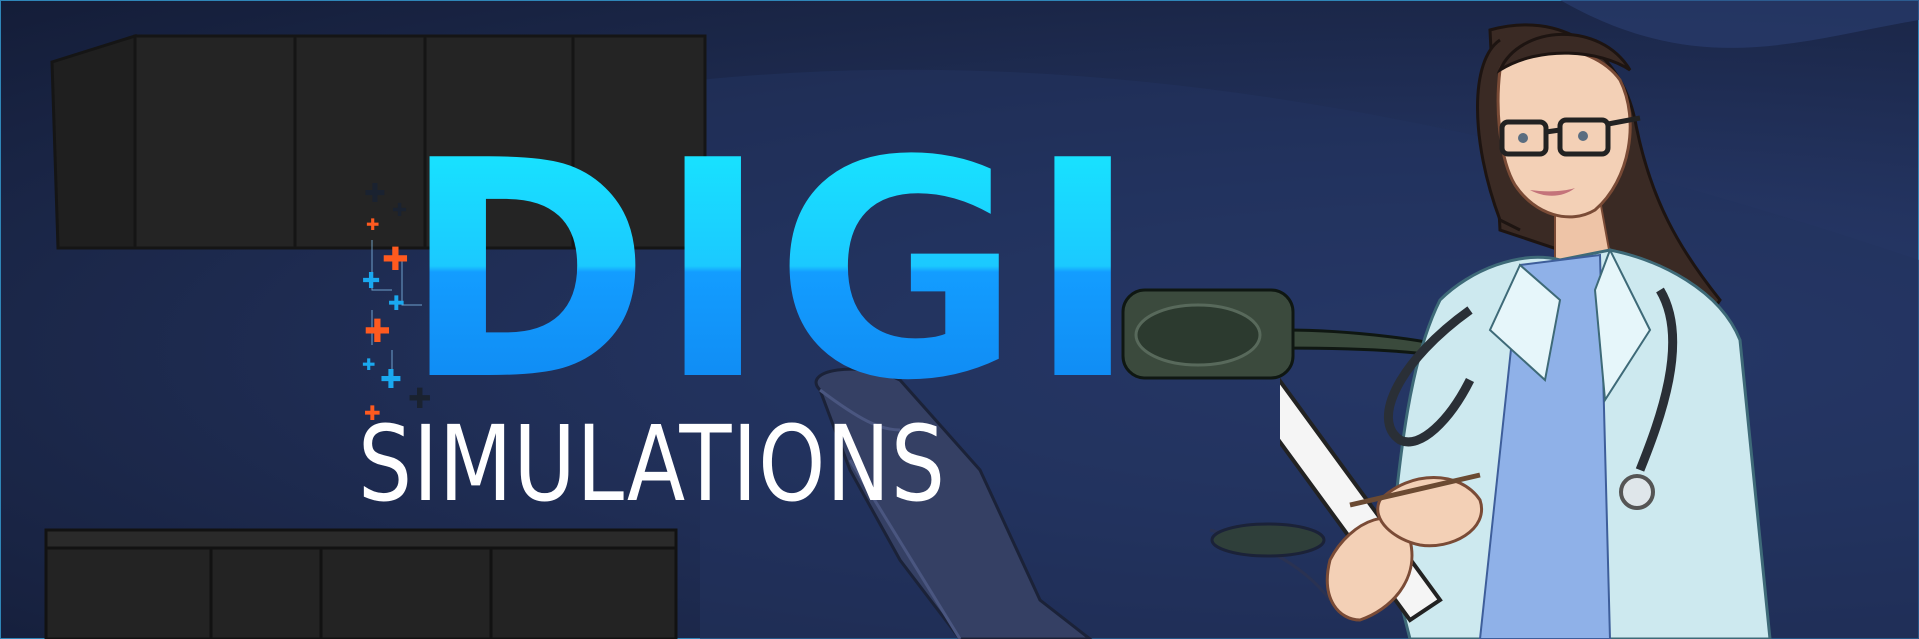 The image size is (1919, 639). Describe the element at coordinates (652, 464) in the screenshot. I see `logo-sub-word: SIMULATIONS` at that location.